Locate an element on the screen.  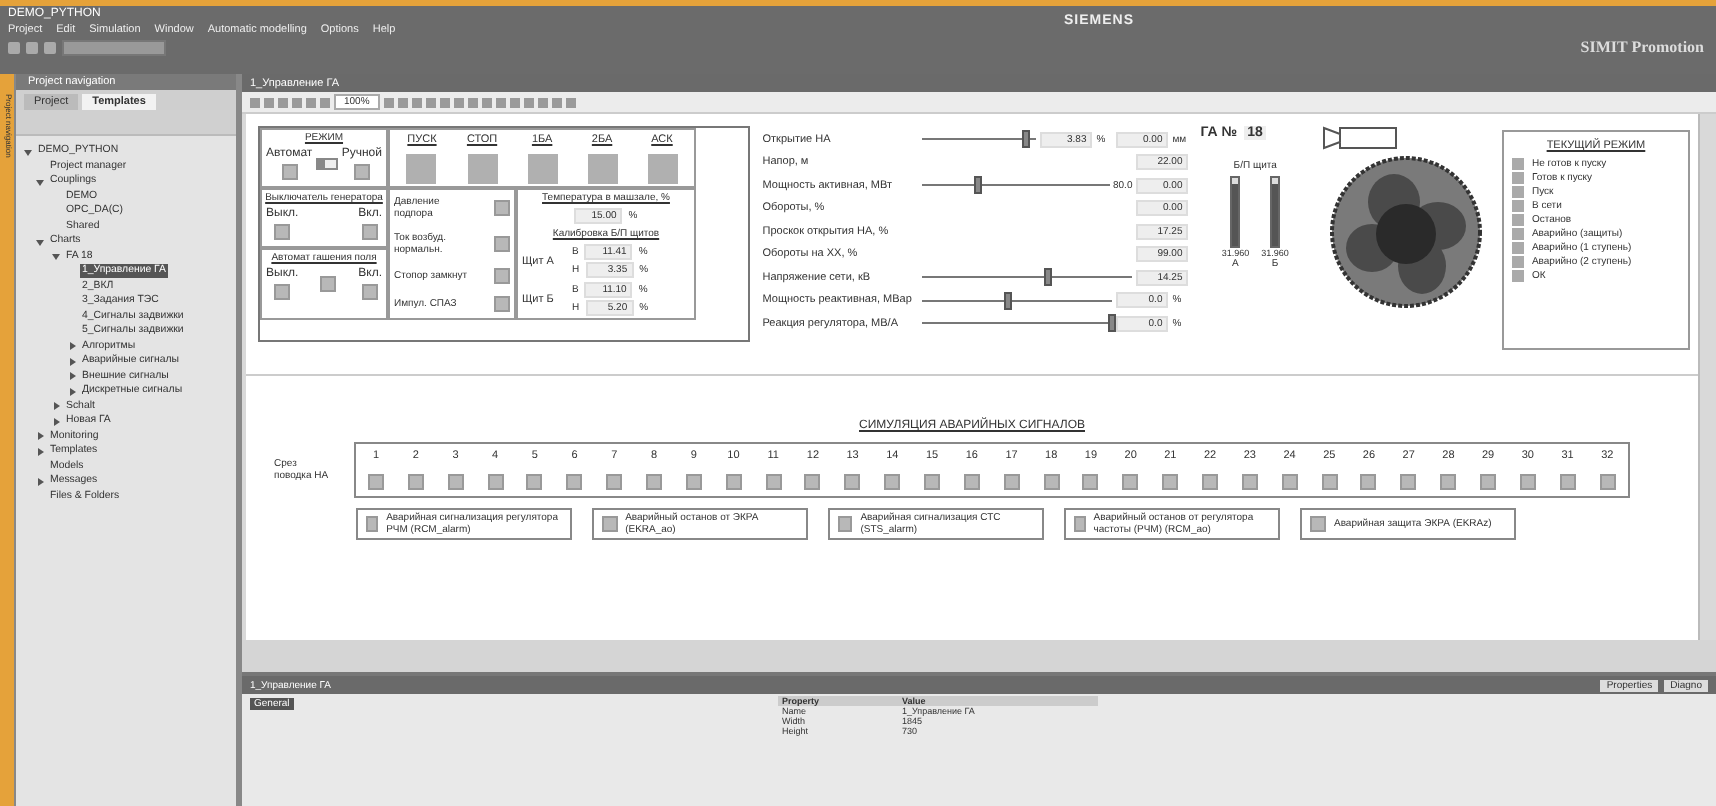
toggle-switch is located at coordinates (327, 164).